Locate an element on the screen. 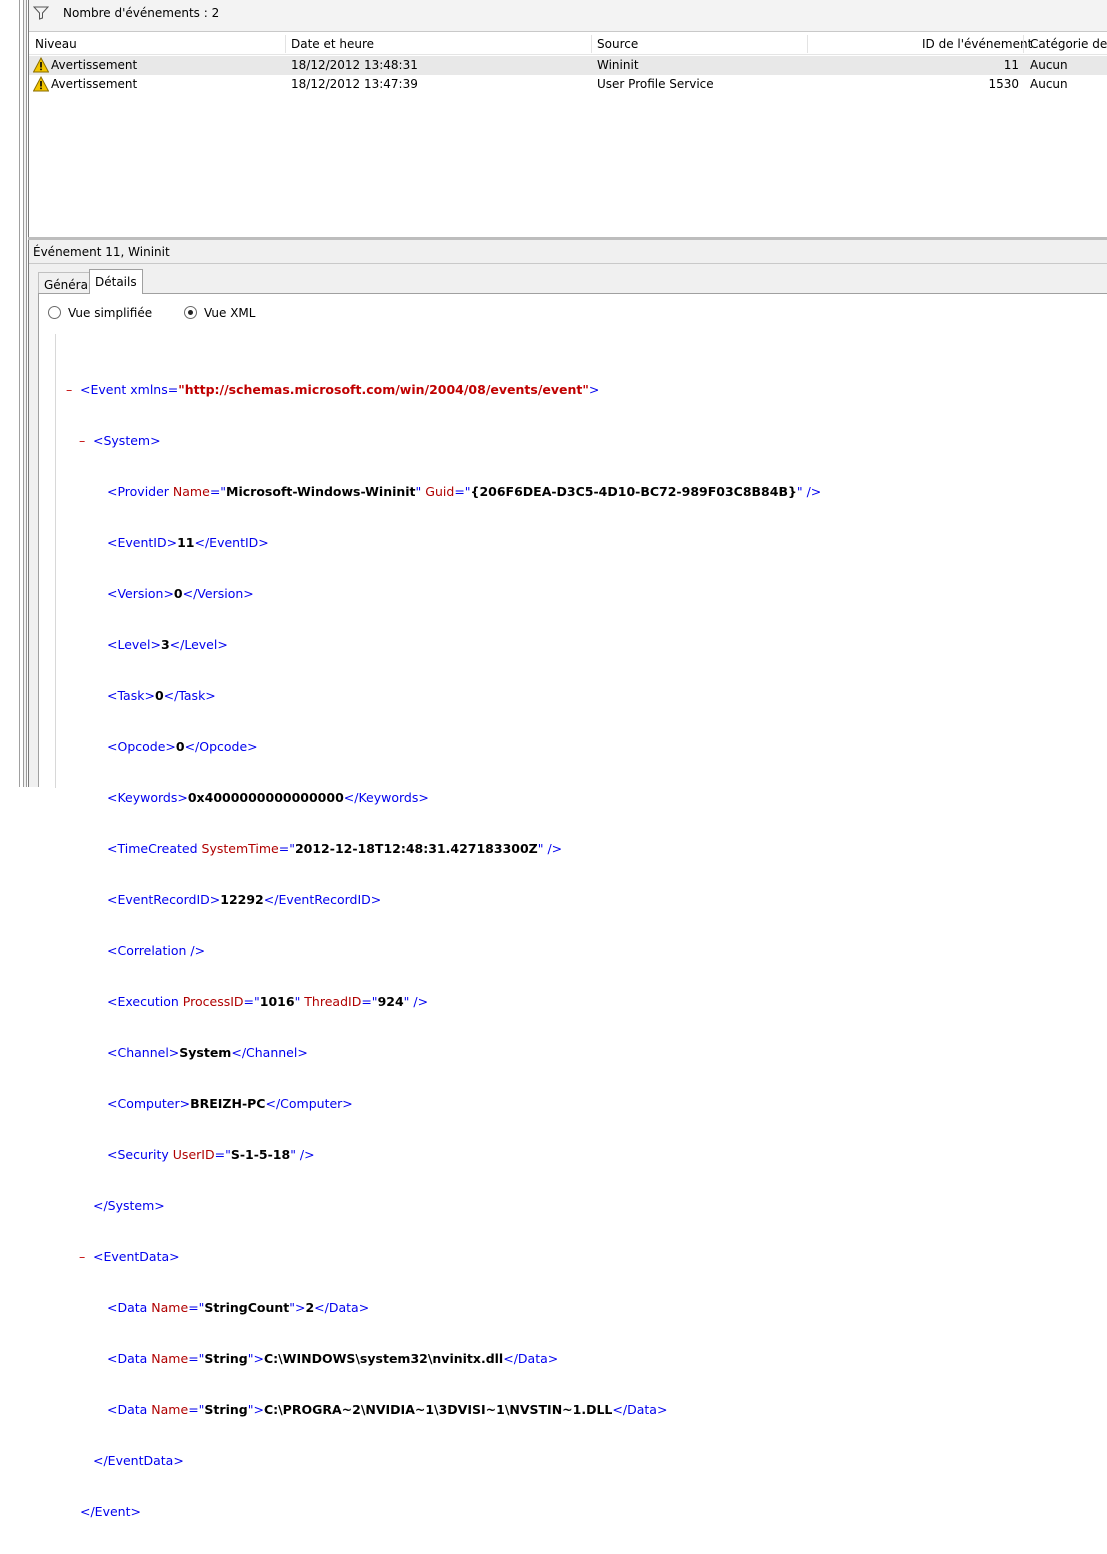 The image size is (1107, 1554). xml-line: </EventData> is located at coordinates (138, 1460).